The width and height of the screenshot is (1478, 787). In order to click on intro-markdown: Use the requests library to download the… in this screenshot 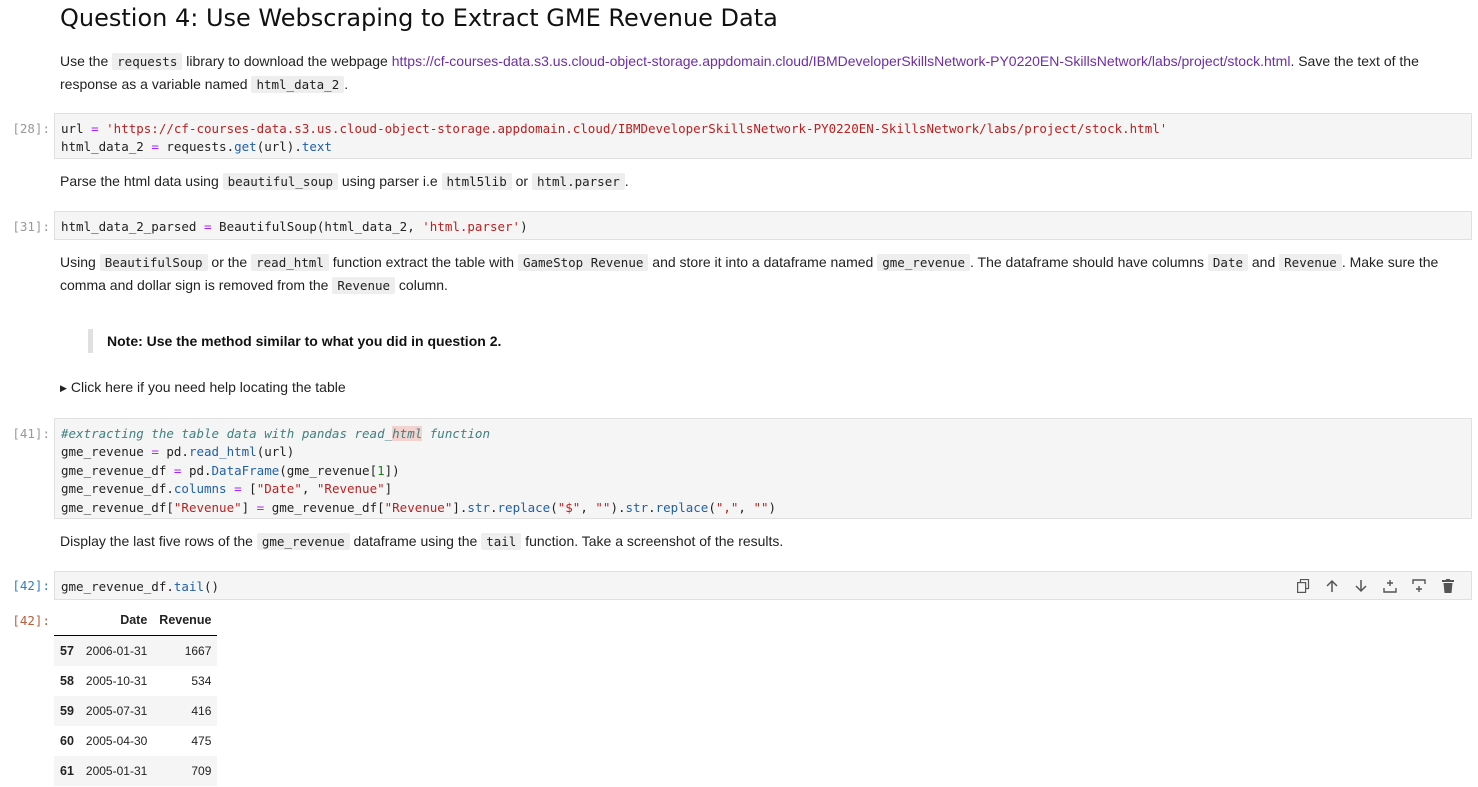, I will do `click(739, 73)`.